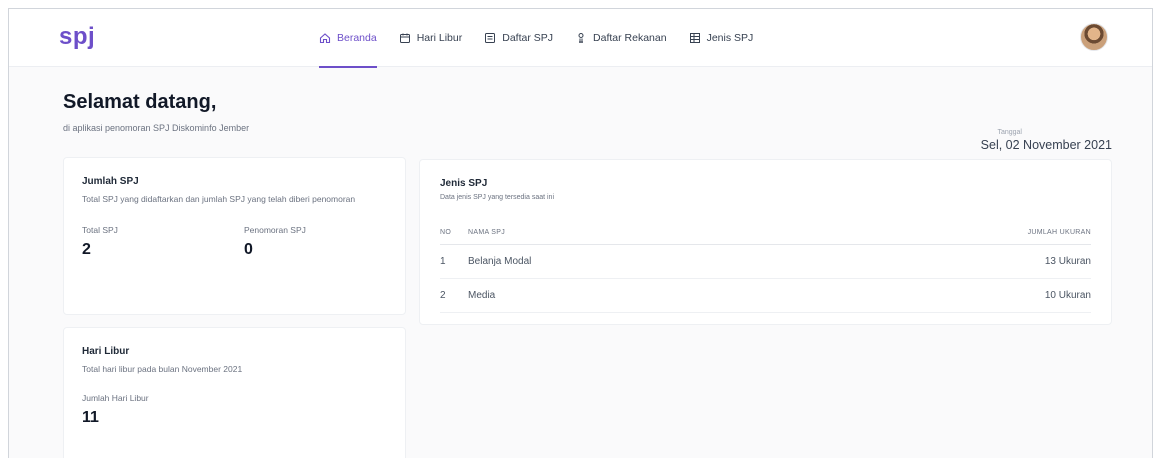  Describe the element at coordinates (464, 183) in the screenshot. I see `jenis-spj-title: Jenis SPJ` at that location.